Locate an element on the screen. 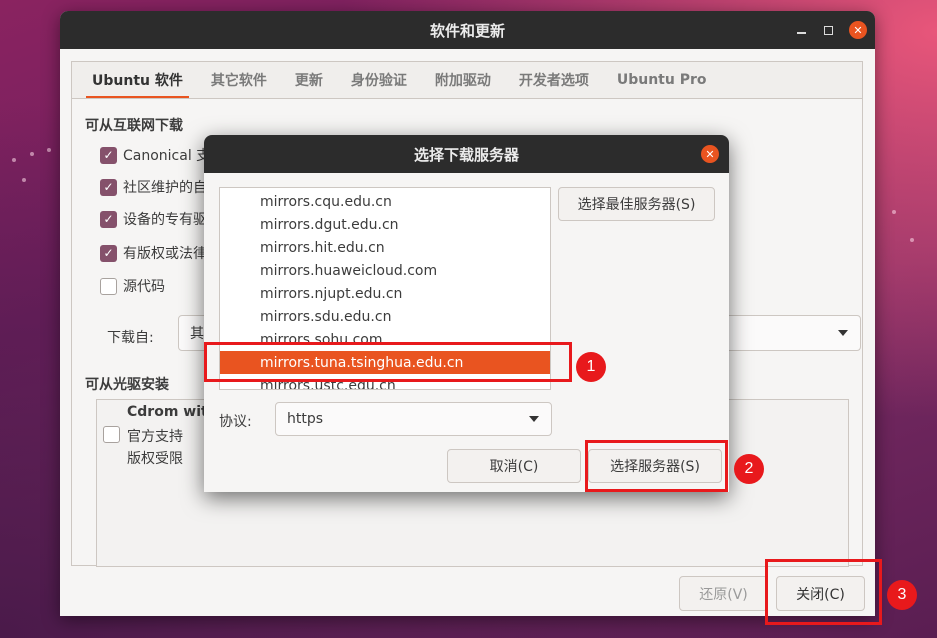 The height and width of the screenshot is (638, 937). window-title: 软件和更新 is located at coordinates (467, 30).